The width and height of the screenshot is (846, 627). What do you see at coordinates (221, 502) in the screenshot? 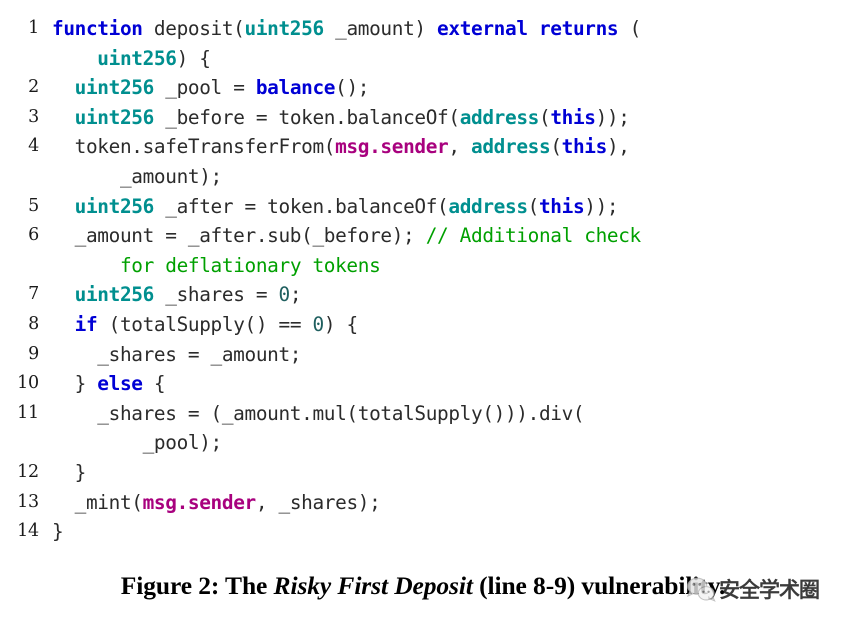
I see `code-token: sender` at bounding box center [221, 502].